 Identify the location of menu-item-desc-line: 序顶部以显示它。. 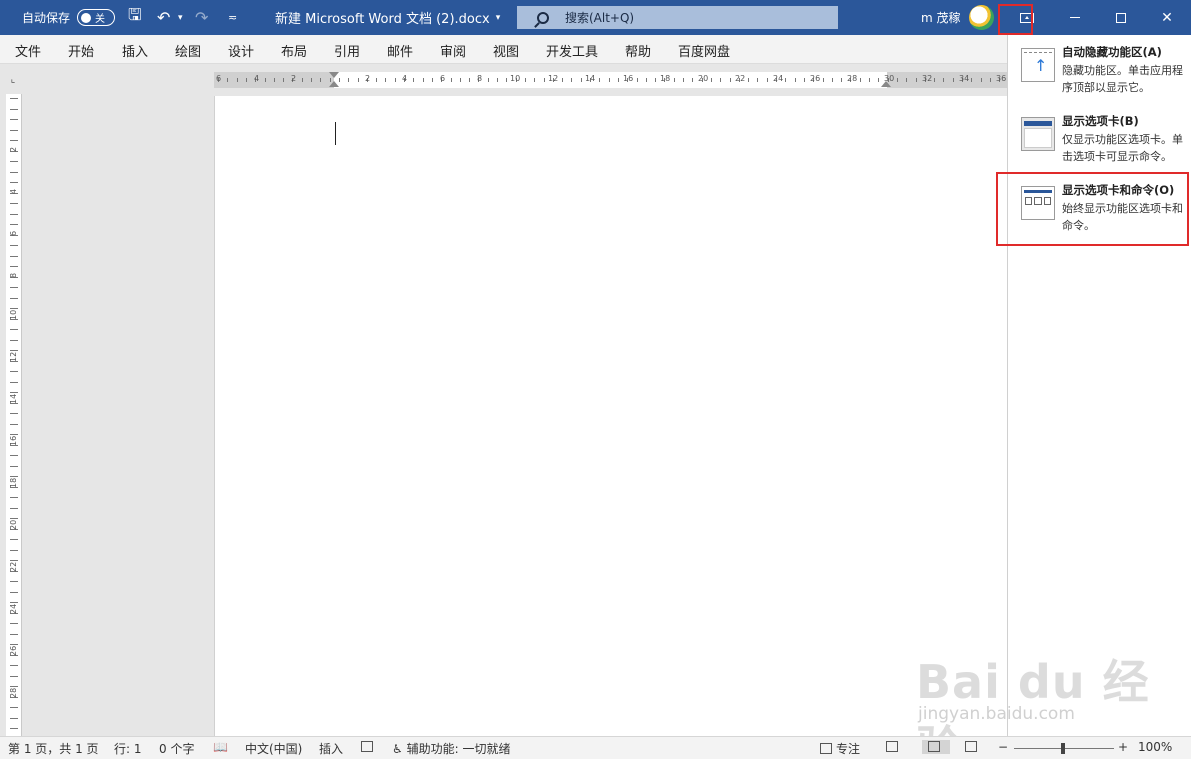
(1106, 87).